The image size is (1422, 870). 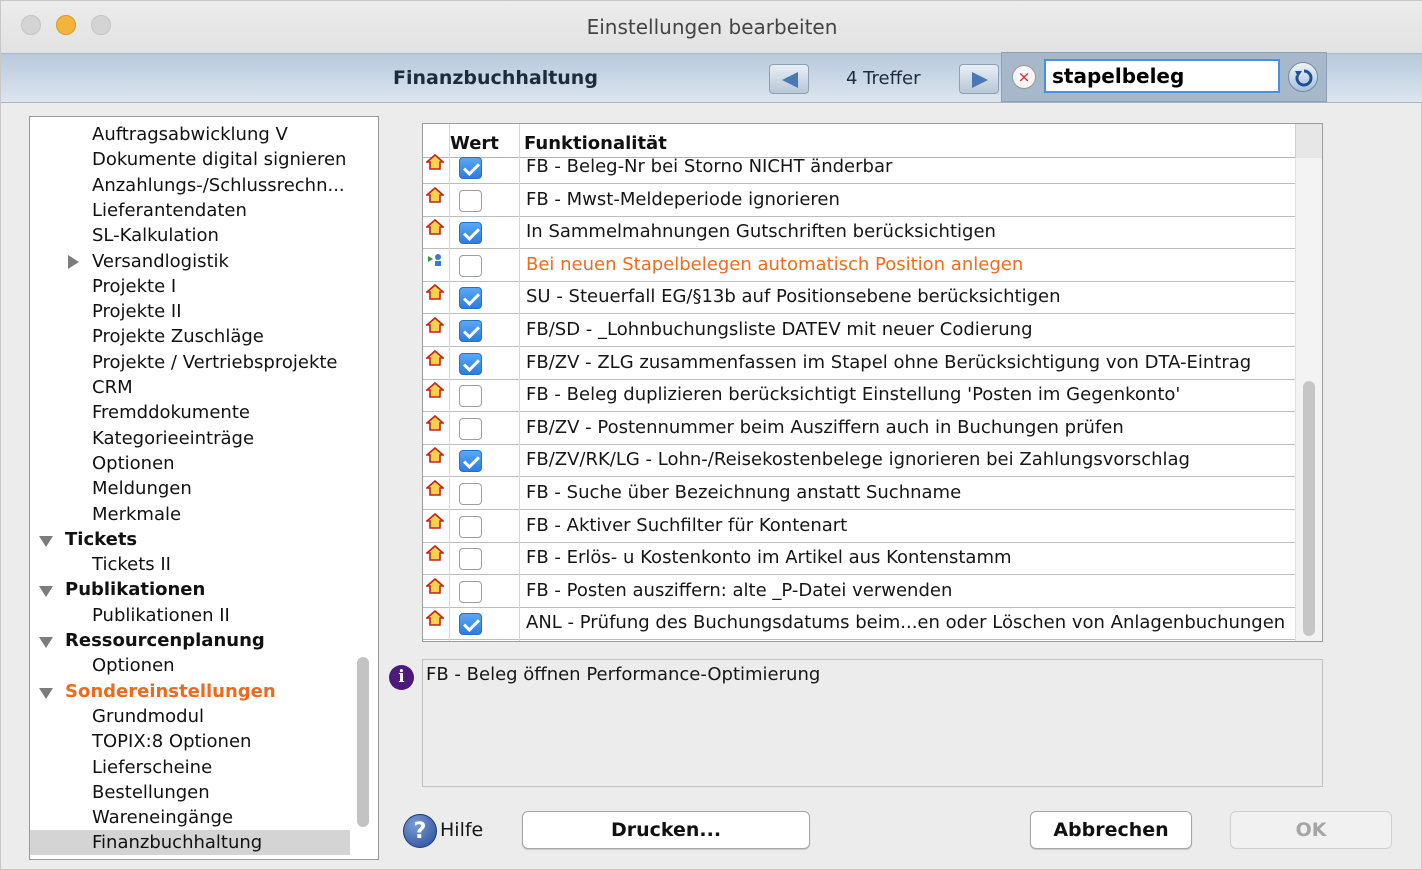 I want to click on title-bar: Einstellungen bearbeiten, so click(x=711, y=27).